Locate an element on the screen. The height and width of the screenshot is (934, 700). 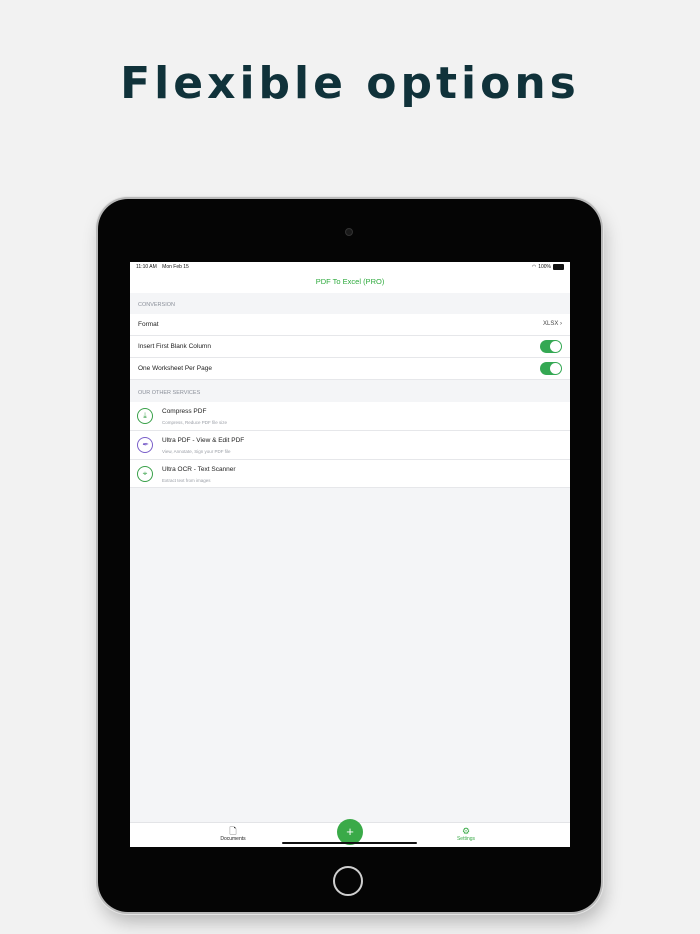
insert-blank-column-toggle is located at coordinates (551, 346).